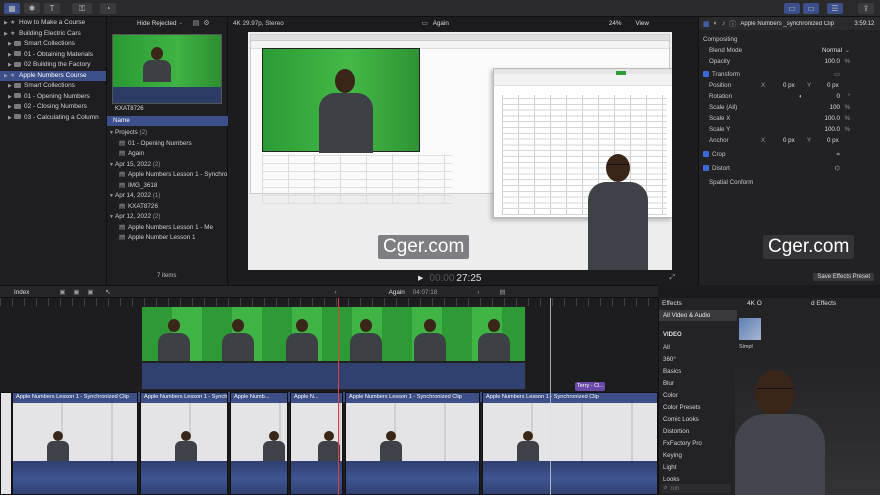 Image resolution: width=880 pixels, height=495 pixels. Describe the element at coordinates (17, 85) in the screenshot. I see `folder-icon` at that location.